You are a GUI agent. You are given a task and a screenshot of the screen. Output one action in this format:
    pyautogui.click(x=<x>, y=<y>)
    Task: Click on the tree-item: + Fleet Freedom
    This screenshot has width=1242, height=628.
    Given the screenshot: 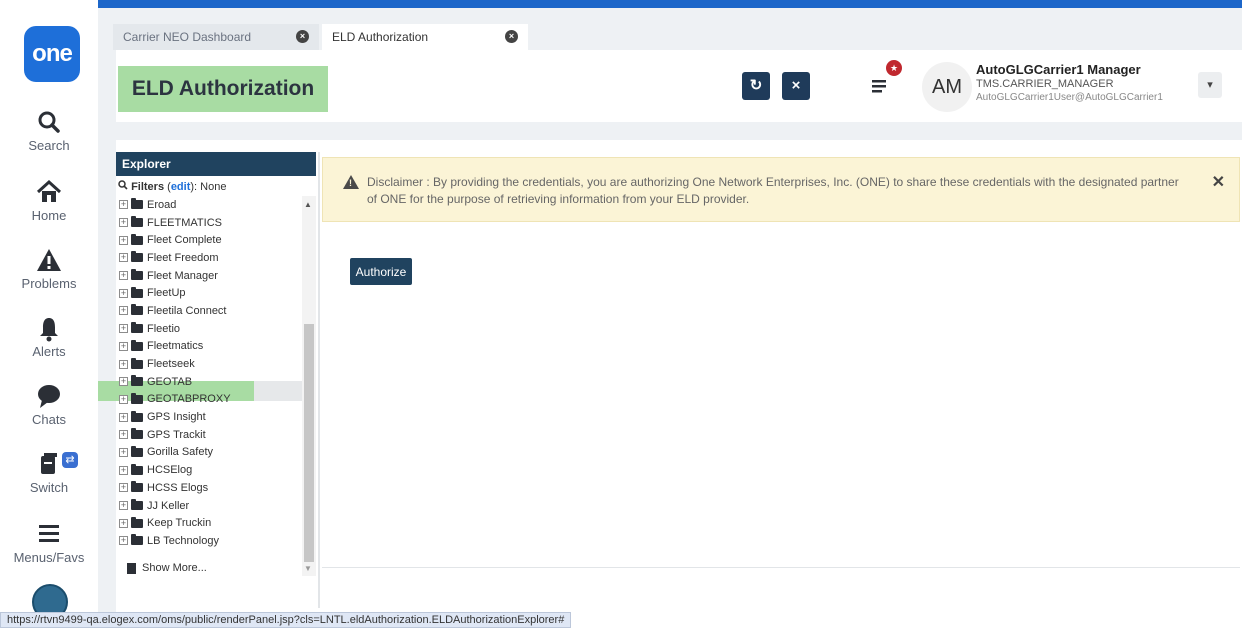 What is the action you would take?
    pyautogui.click(x=209, y=258)
    